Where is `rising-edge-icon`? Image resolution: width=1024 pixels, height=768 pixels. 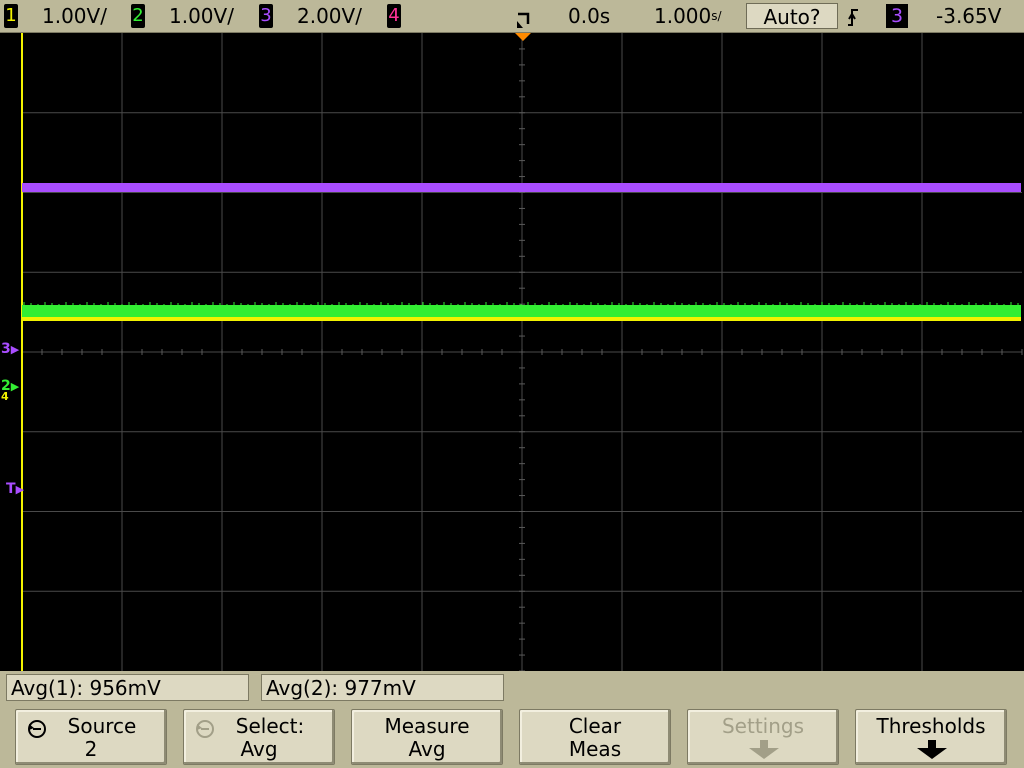 rising-edge-icon is located at coordinates (853, 17).